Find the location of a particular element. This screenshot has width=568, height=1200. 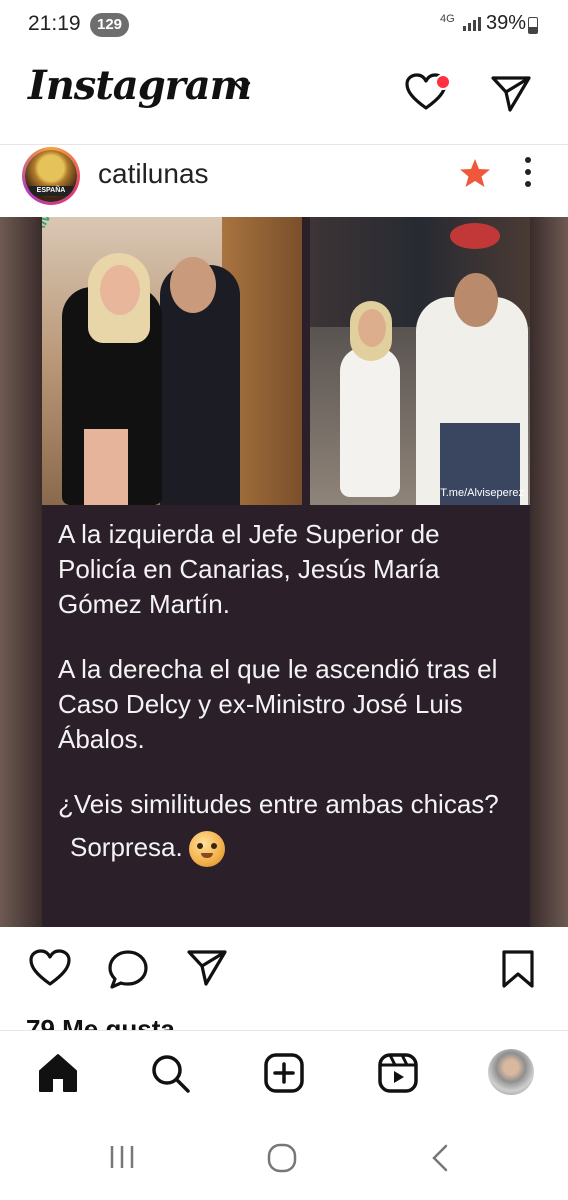

chevron-down-icon is located at coordinates (242, 87).